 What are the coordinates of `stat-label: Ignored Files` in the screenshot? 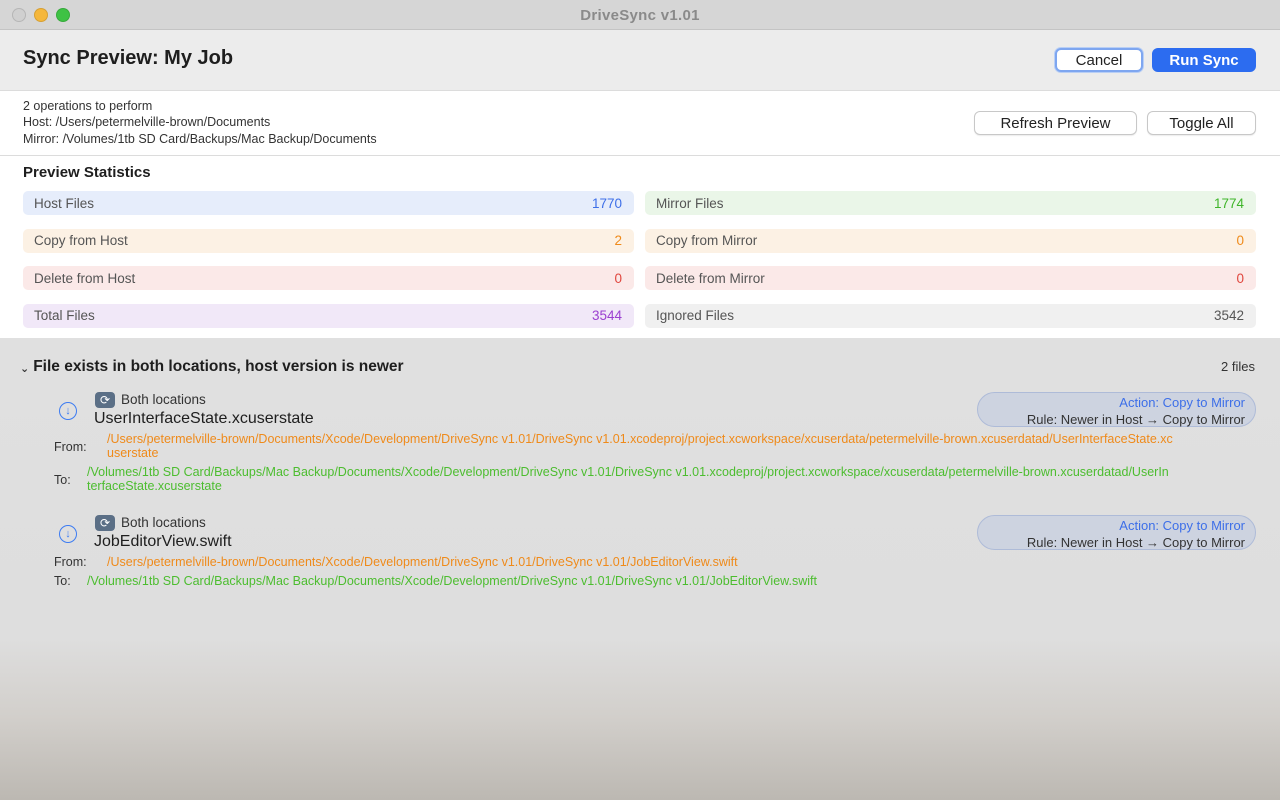 It's located at (695, 315).